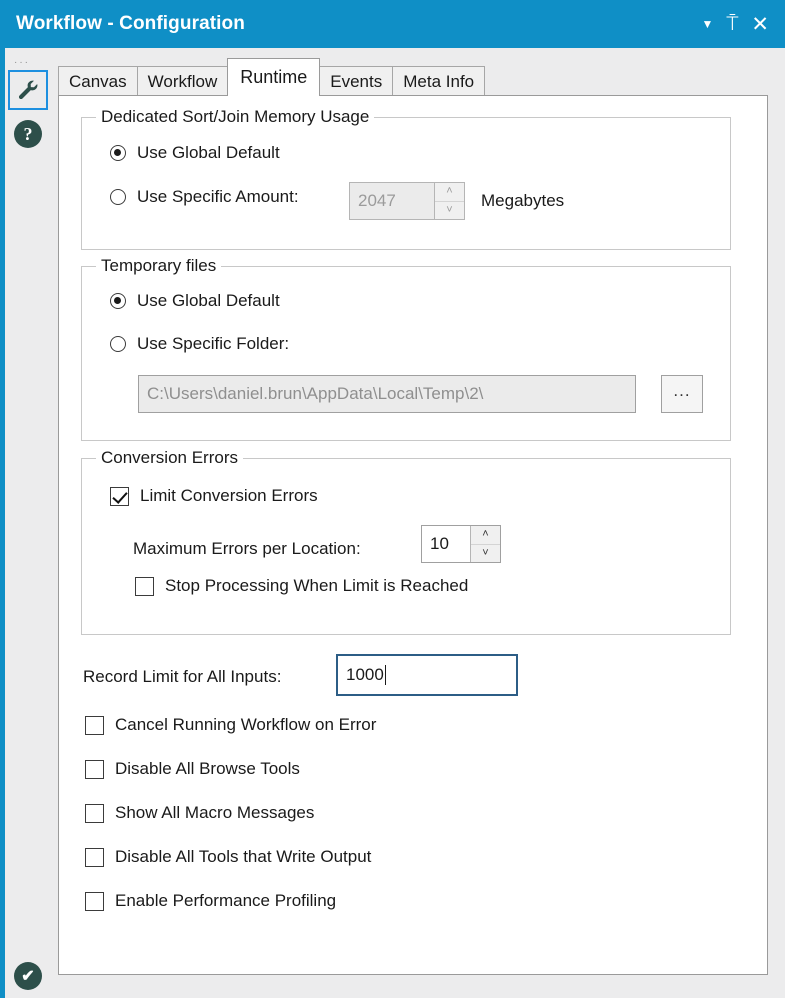 This screenshot has width=785, height=998. What do you see at coordinates (118, 197) in the screenshot?
I see `radio-use-specific-amount` at bounding box center [118, 197].